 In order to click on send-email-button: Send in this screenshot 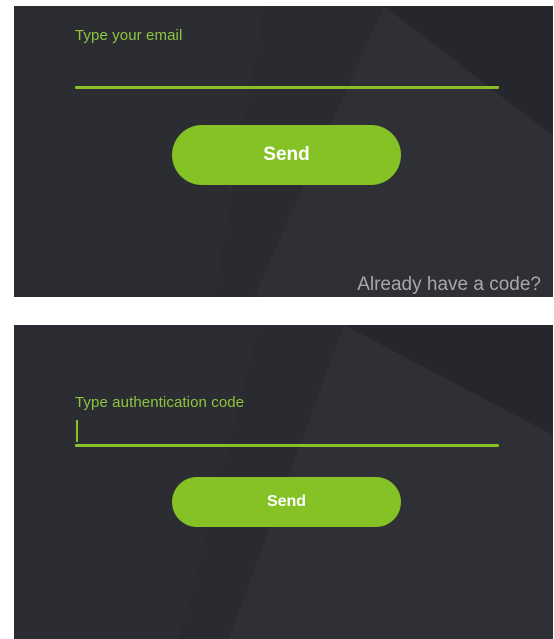, I will do `click(286, 155)`.